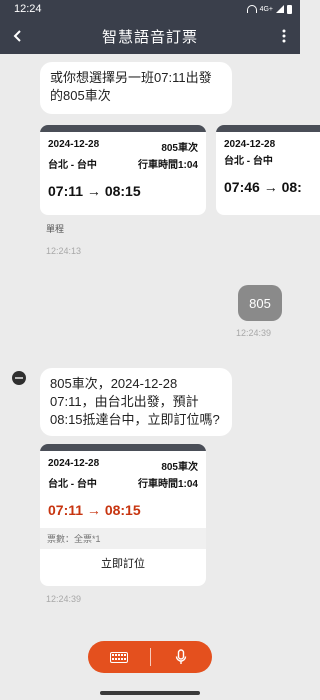 The image size is (320, 700). I want to click on input-mode-bar, so click(150, 657).